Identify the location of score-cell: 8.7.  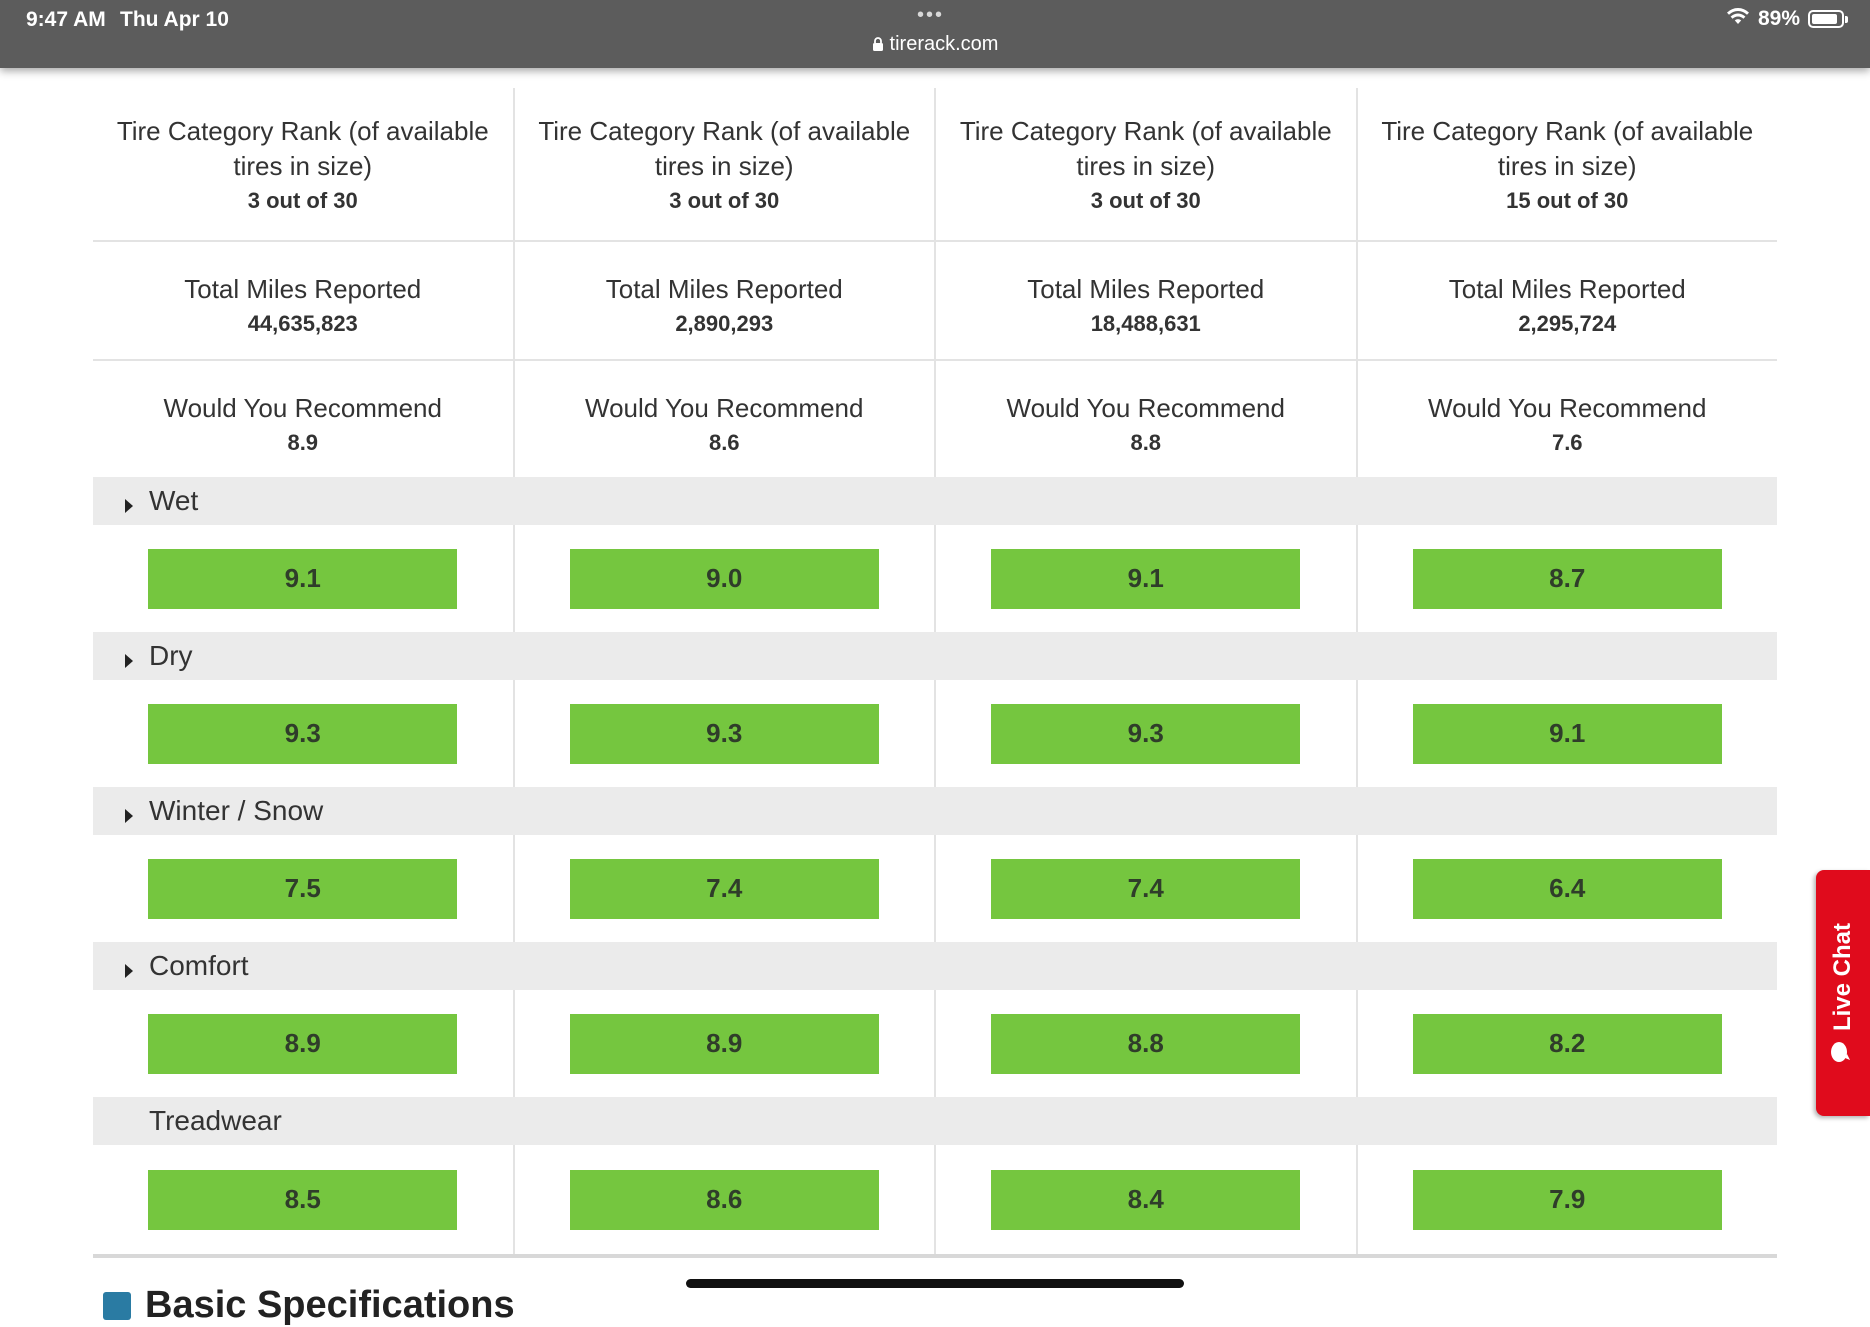
(1568, 578).